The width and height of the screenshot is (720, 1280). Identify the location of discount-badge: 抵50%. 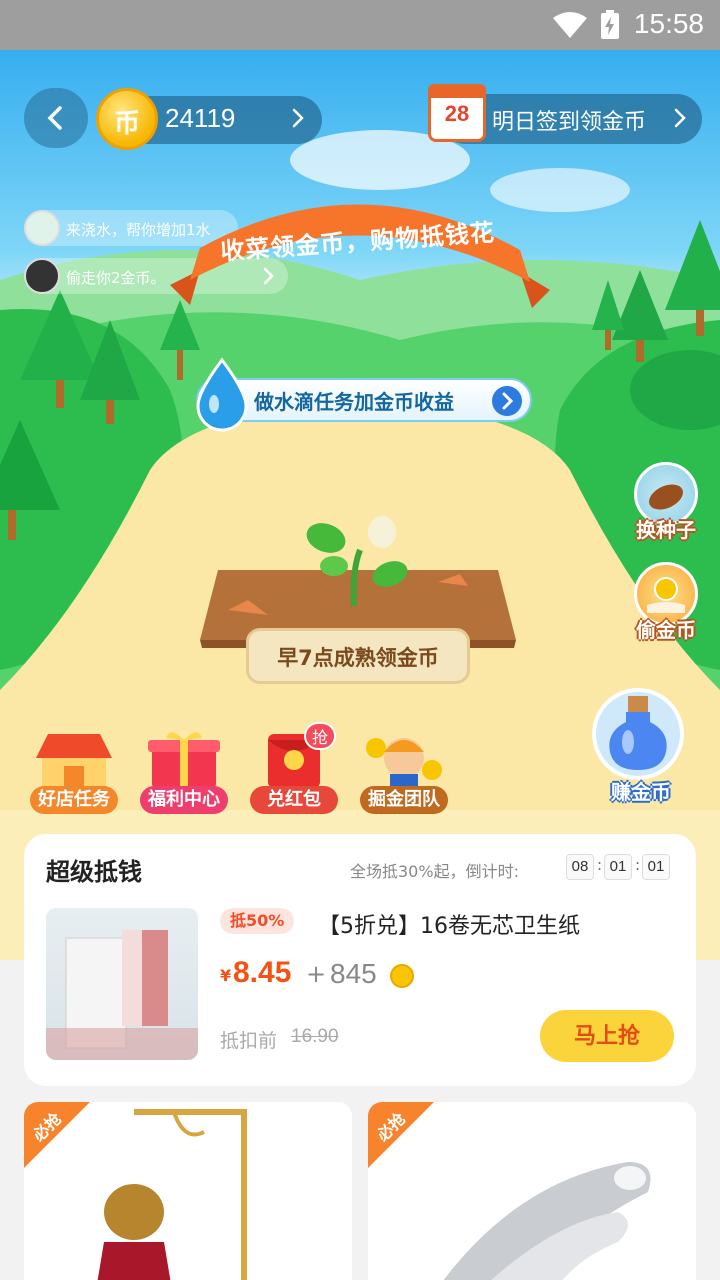
(257, 921).